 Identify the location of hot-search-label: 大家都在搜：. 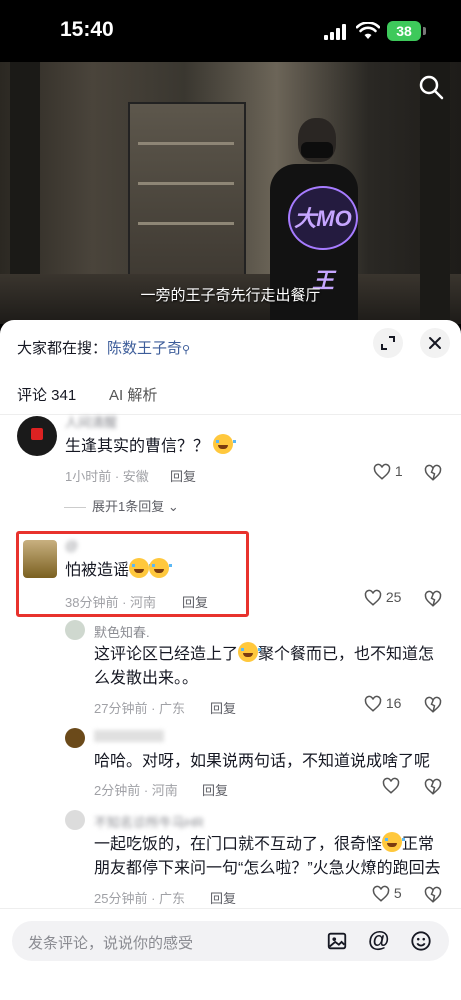
(62, 348).